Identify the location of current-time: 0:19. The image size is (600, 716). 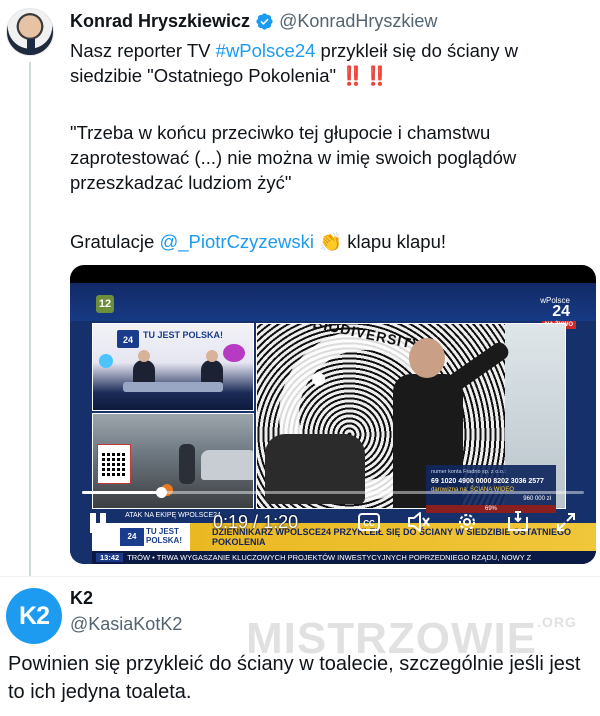
(231, 522).